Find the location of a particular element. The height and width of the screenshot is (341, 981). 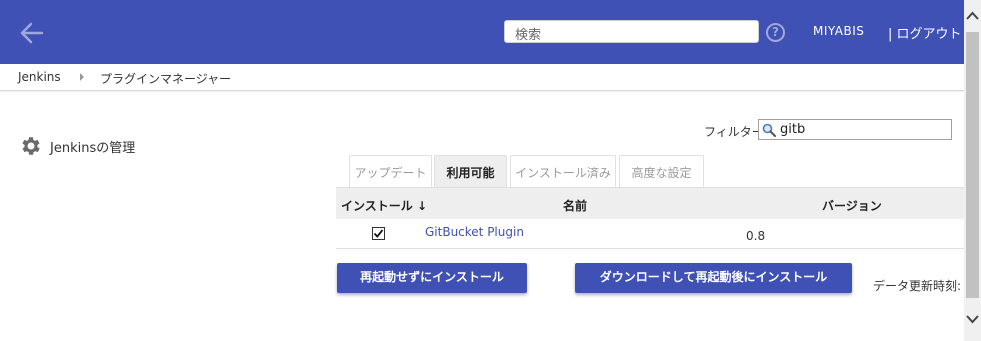

plugin-version: 0.8 is located at coordinates (756, 236).